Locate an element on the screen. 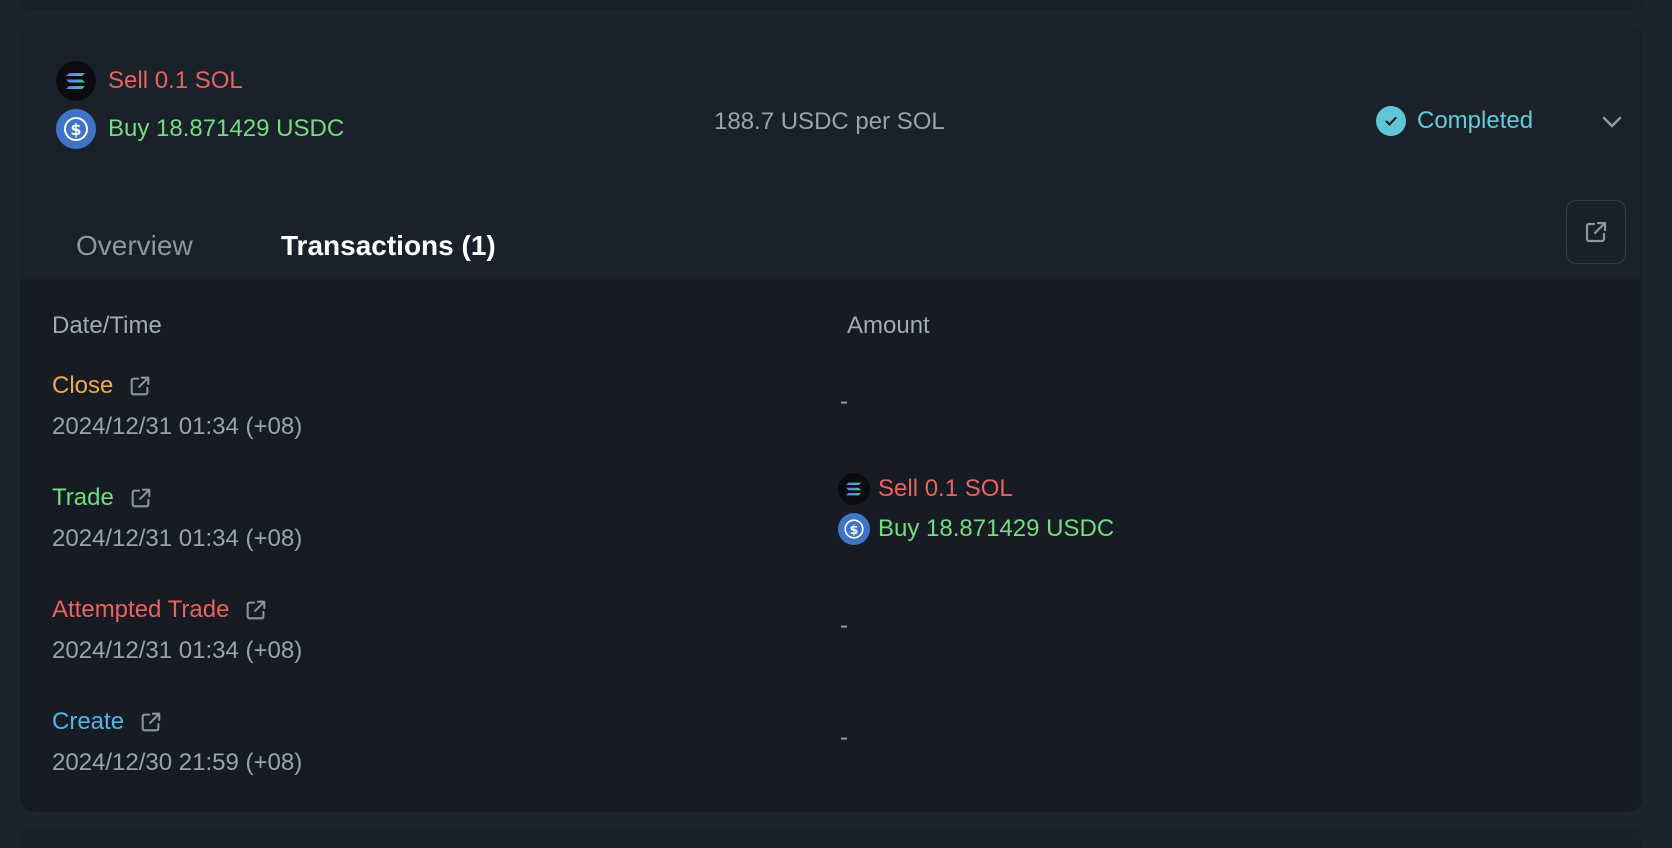 This screenshot has height=848, width=1672. tab-overview: Overview is located at coordinates (134, 246).